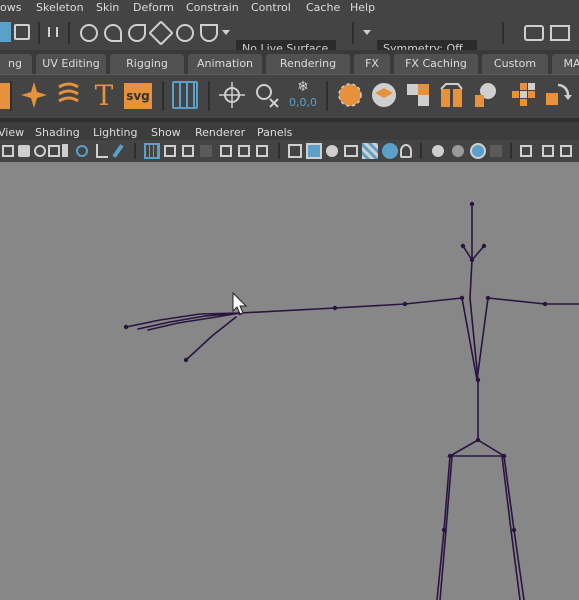 Image resolution: width=579 pixels, height=600 pixels. What do you see at coordinates (438, 151) in the screenshot?
I see `shadows-icon` at bounding box center [438, 151].